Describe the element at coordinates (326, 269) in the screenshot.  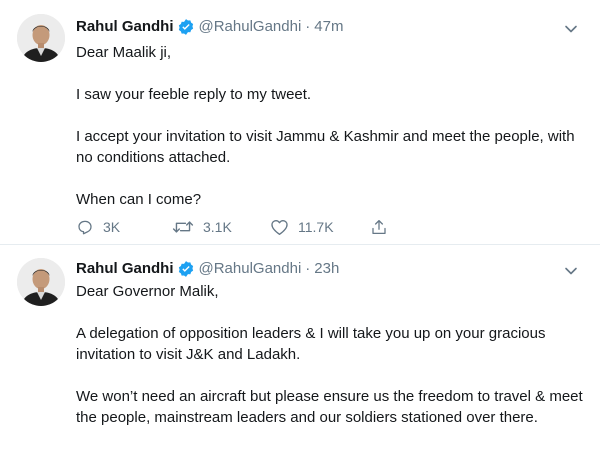
I see `timestamp: 23h` at that location.